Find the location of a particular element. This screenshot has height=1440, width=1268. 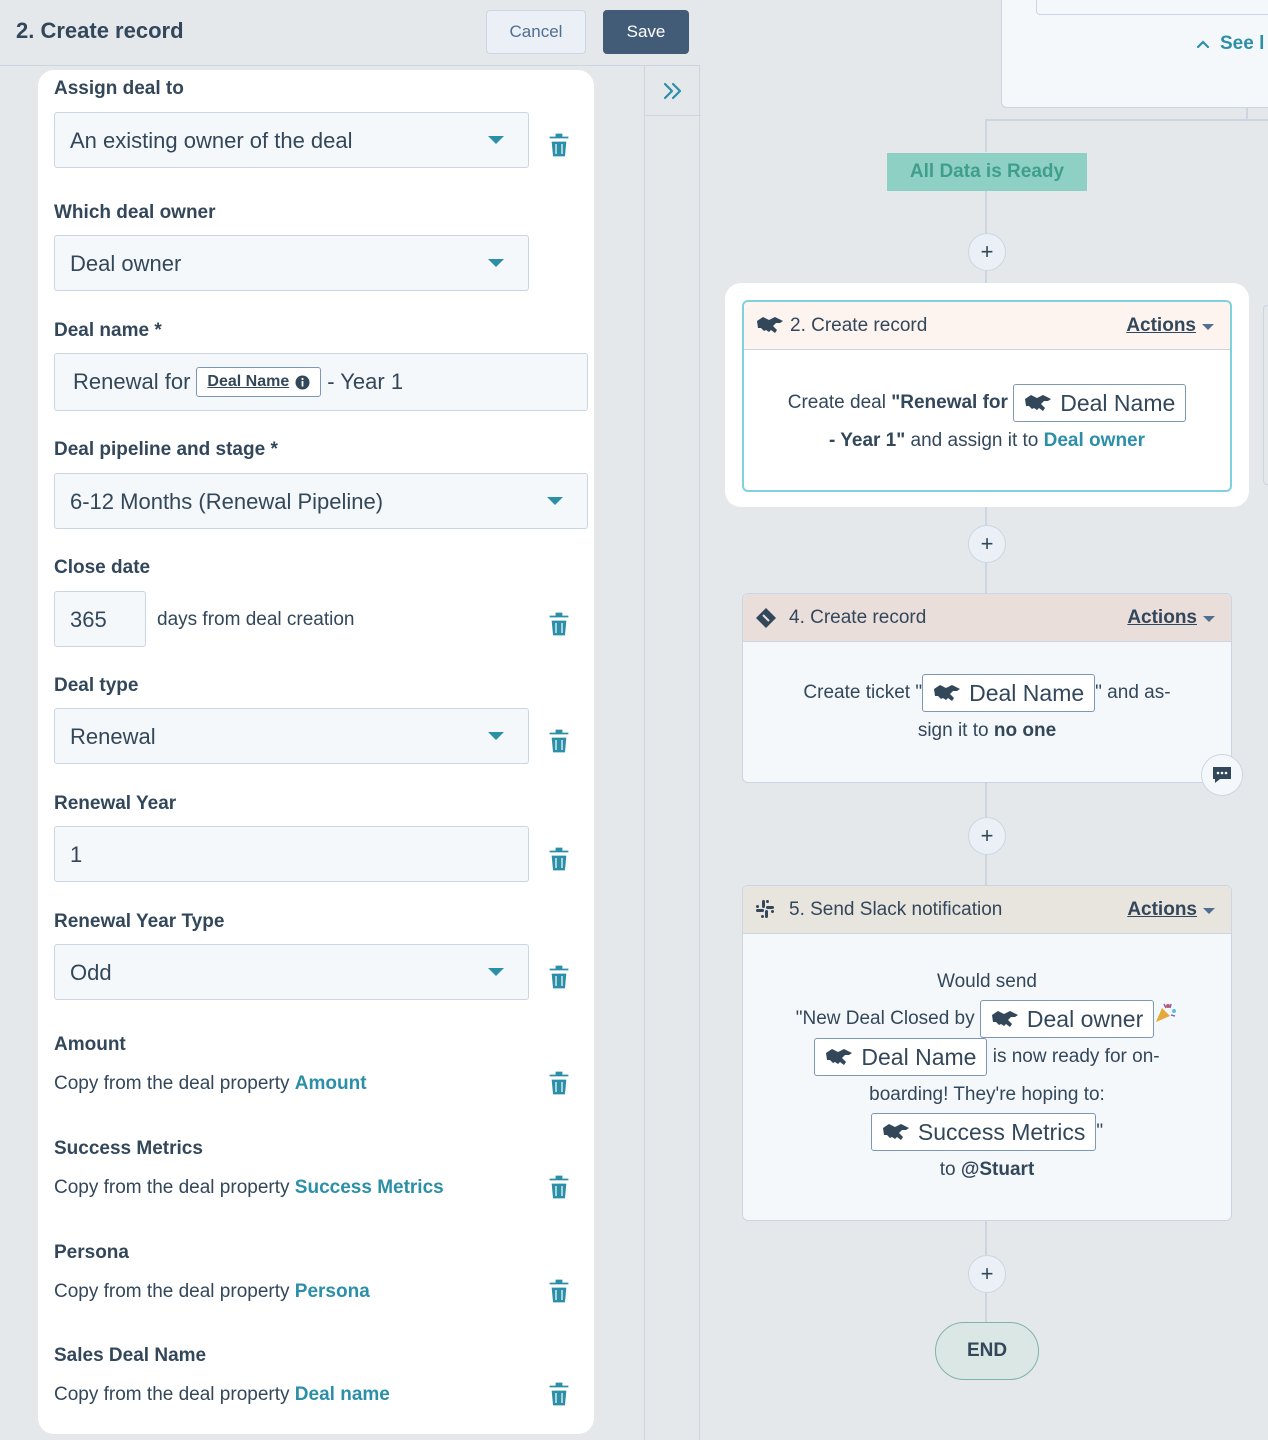

deal-type-select: Renewal is located at coordinates (291, 736).